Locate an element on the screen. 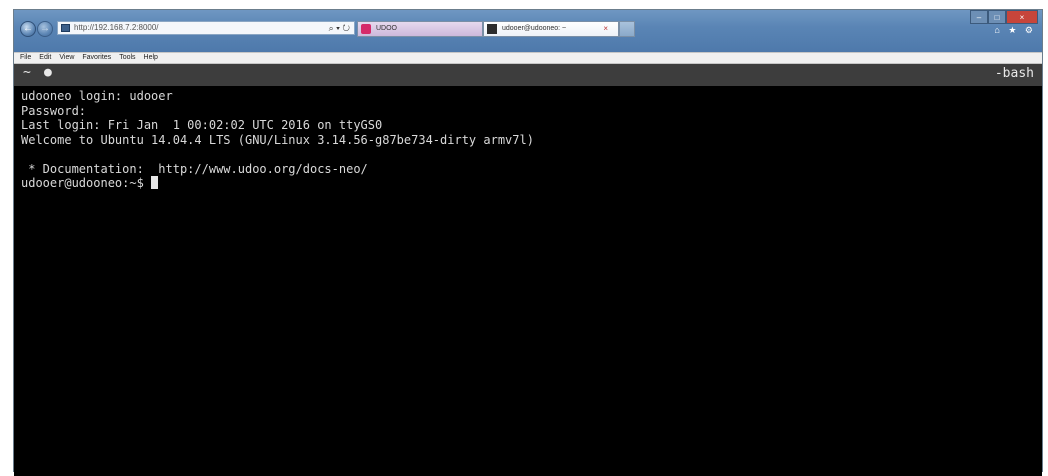 Image resolution: width=1048 pixels, height=476 pixels. close-button: × is located at coordinates (1022, 17).